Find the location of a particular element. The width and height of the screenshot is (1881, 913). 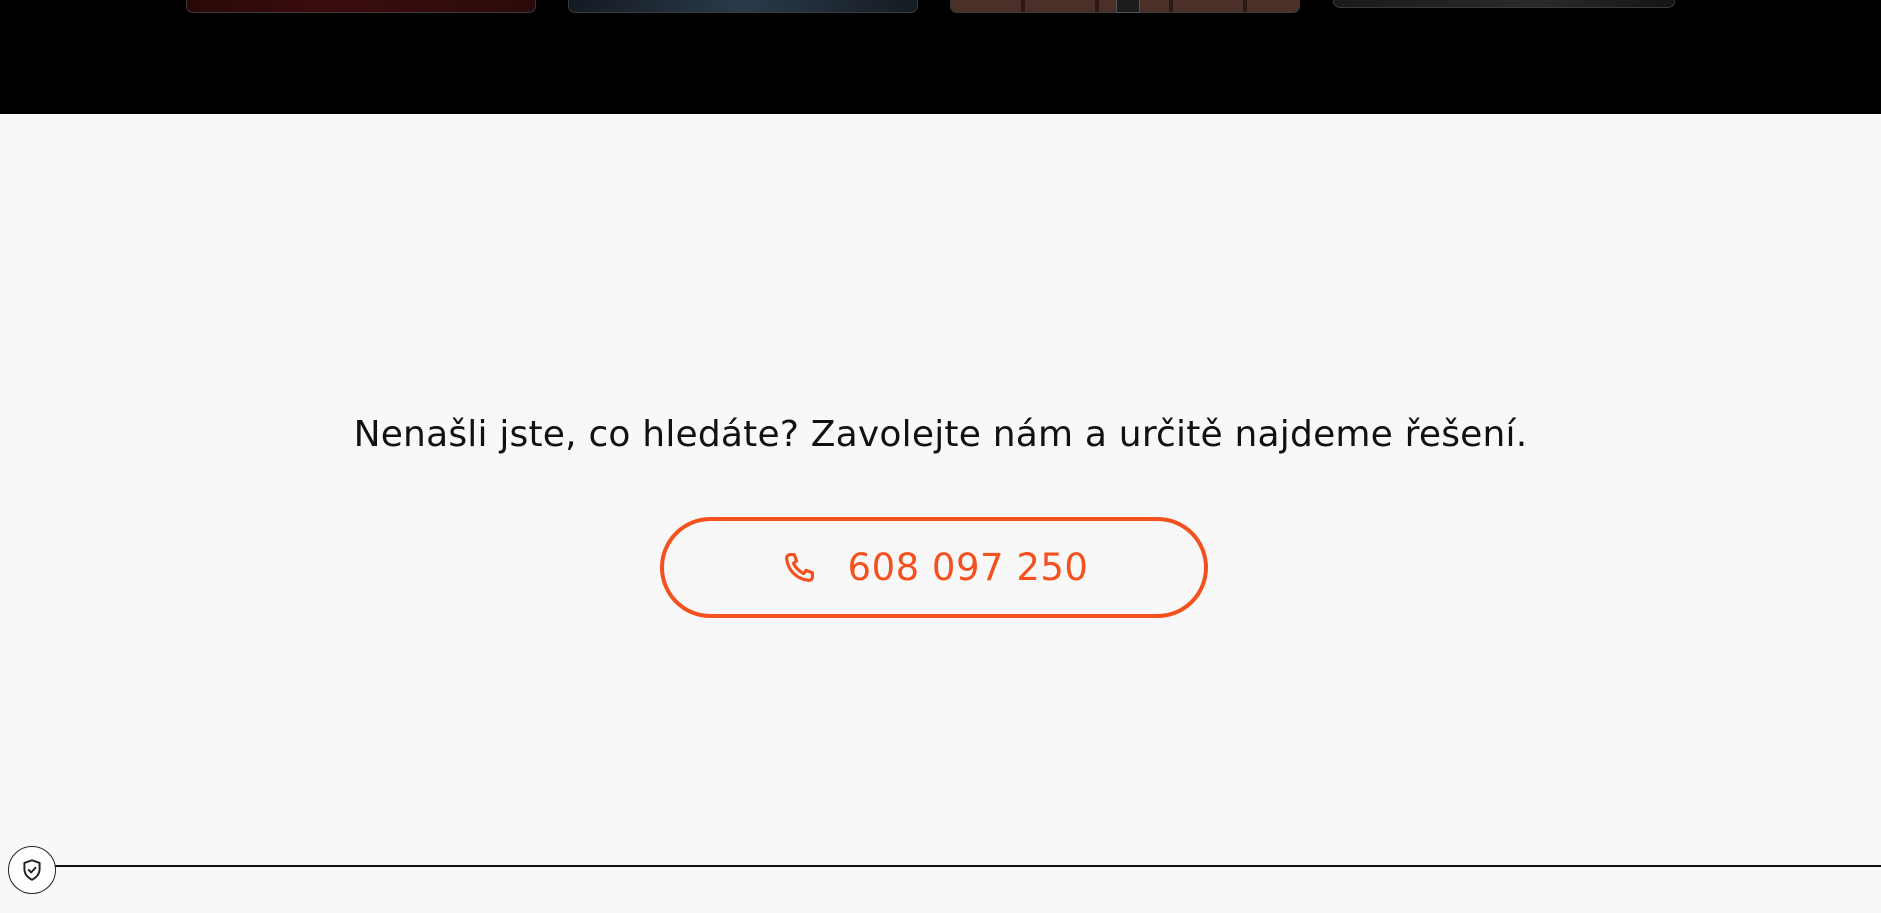

phone-icon is located at coordinates (799, 568).